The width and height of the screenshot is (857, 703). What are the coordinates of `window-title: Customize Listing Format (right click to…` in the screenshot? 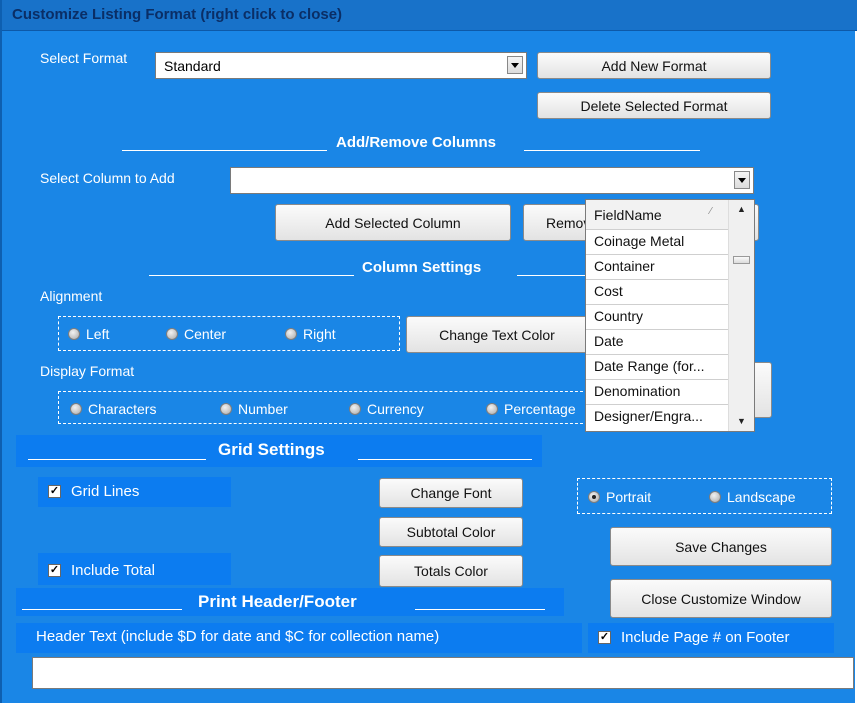 It's located at (177, 14).